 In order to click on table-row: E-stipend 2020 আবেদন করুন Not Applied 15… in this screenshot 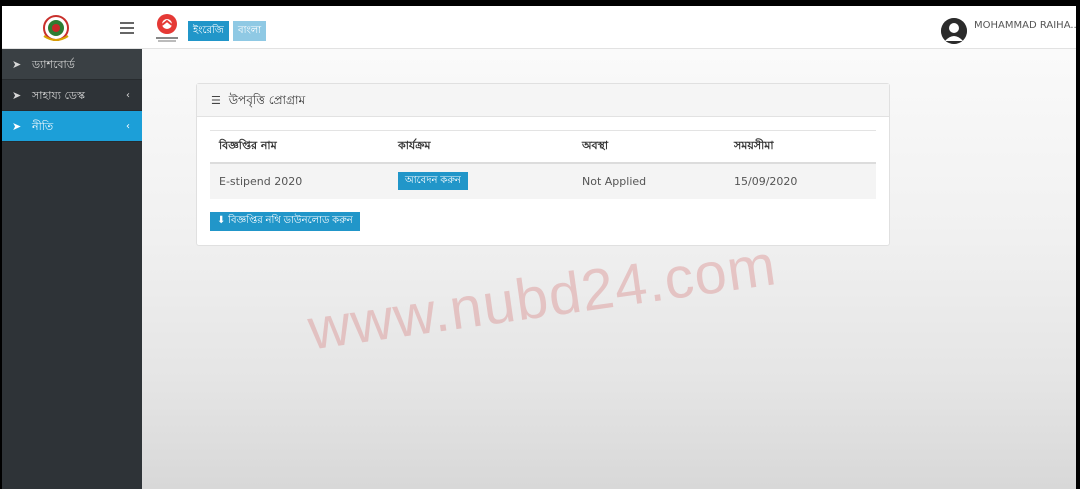, I will do `click(543, 180)`.